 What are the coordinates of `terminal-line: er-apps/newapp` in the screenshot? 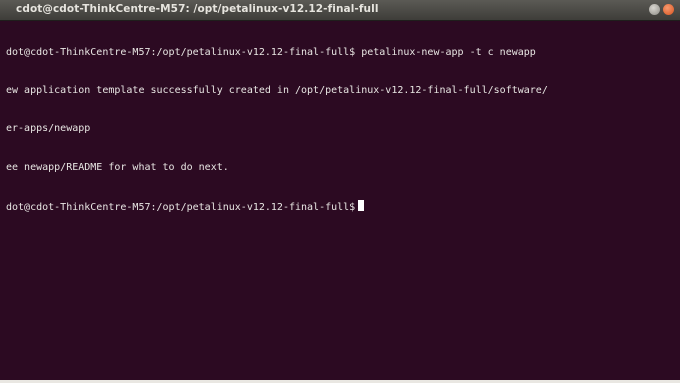 It's located at (48, 129).